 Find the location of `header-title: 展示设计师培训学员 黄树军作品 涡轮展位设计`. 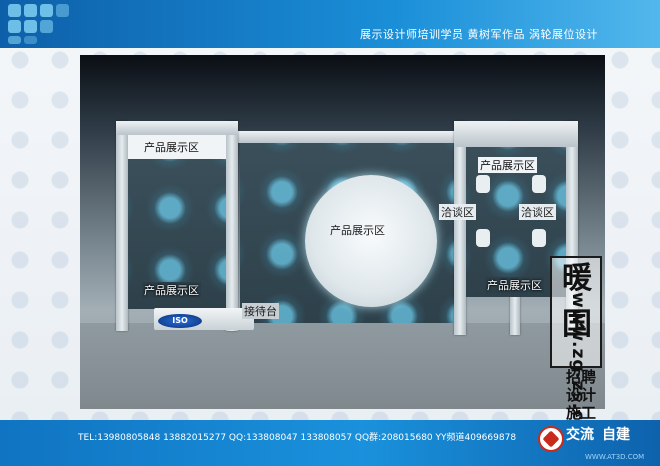

header-title: 展示设计师培训学员 黄树军作品 涡轮展位设计 is located at coordinates (479, 34).